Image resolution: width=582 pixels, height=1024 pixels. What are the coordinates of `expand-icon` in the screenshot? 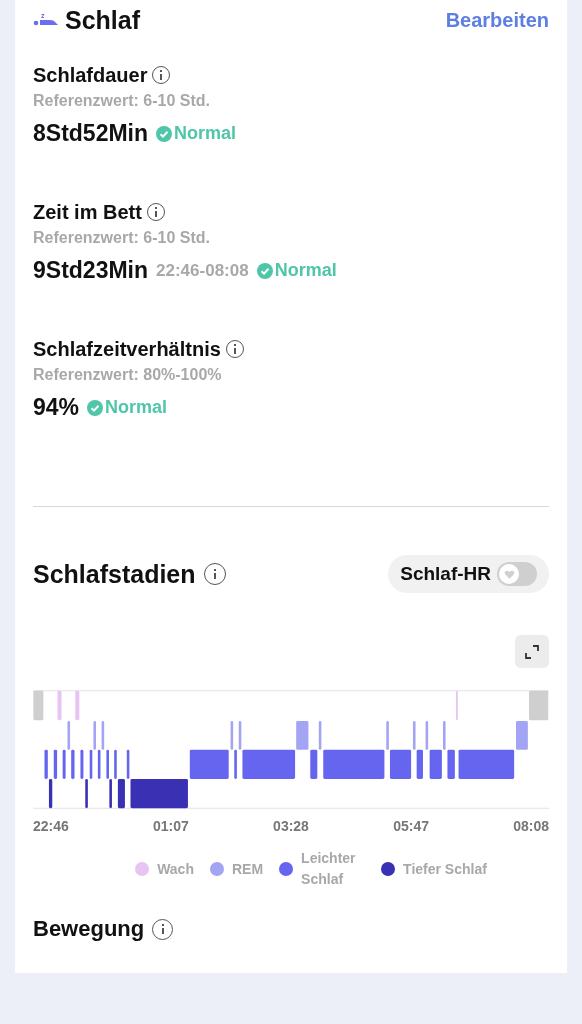 It's located at (532, 651).